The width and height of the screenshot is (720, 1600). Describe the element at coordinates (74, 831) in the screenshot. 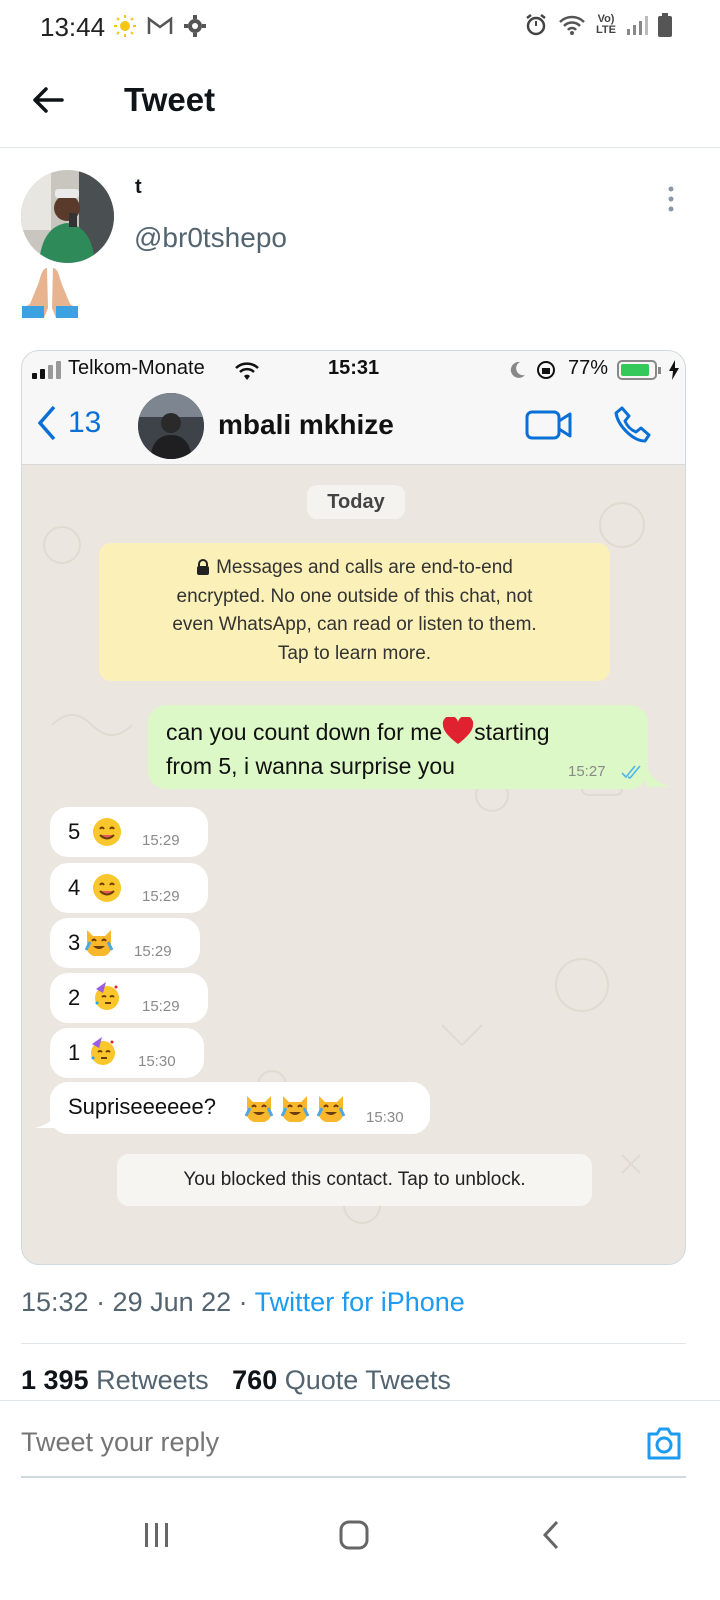

I see `message-text: 5` at that location.